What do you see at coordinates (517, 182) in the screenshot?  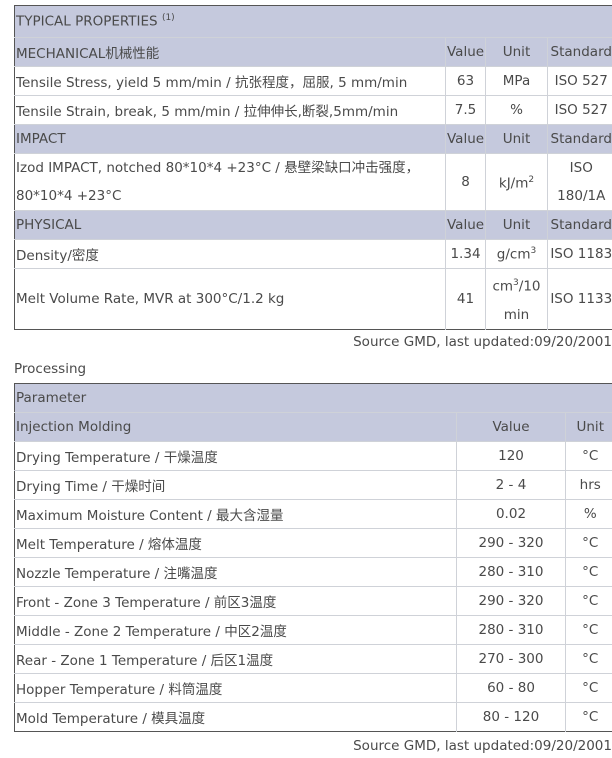 I see `property-unit: kJ/m2` at bounding box center [517, 182].